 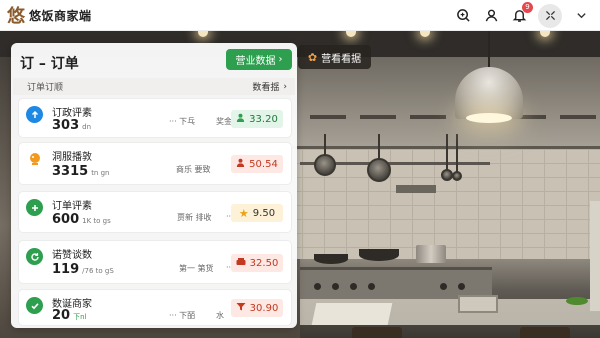 What do you see at coordinates (527, 7) in the screenshot?
I see `notification-badge: 9` at bounding box center [527, 7].